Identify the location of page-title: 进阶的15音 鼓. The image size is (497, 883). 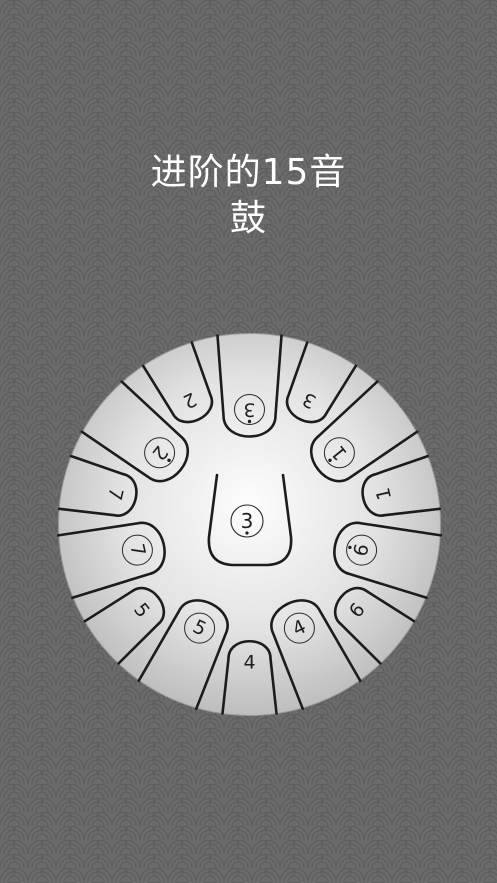
(248, 196).